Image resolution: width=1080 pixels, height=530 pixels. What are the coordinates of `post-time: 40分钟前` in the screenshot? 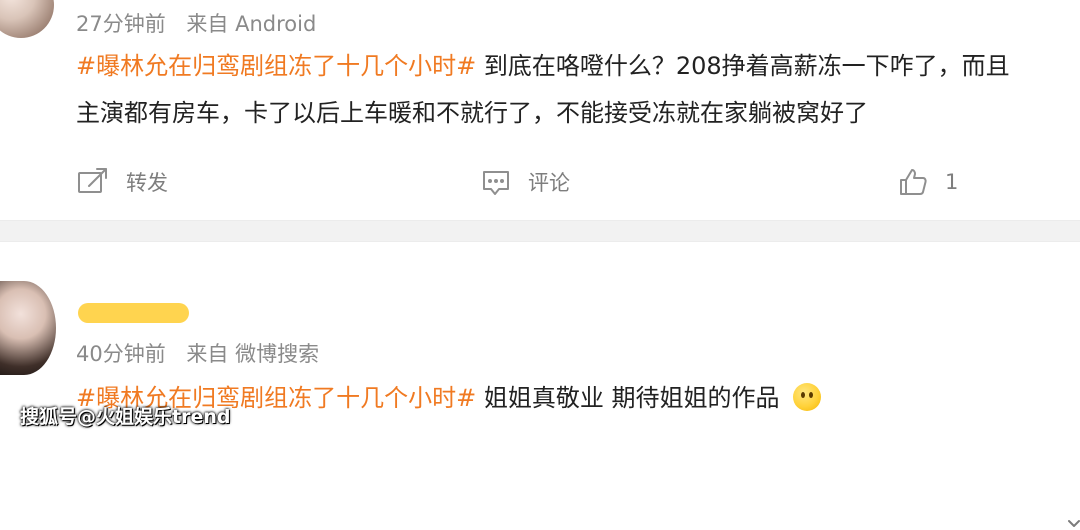 It's located at (121, 354).